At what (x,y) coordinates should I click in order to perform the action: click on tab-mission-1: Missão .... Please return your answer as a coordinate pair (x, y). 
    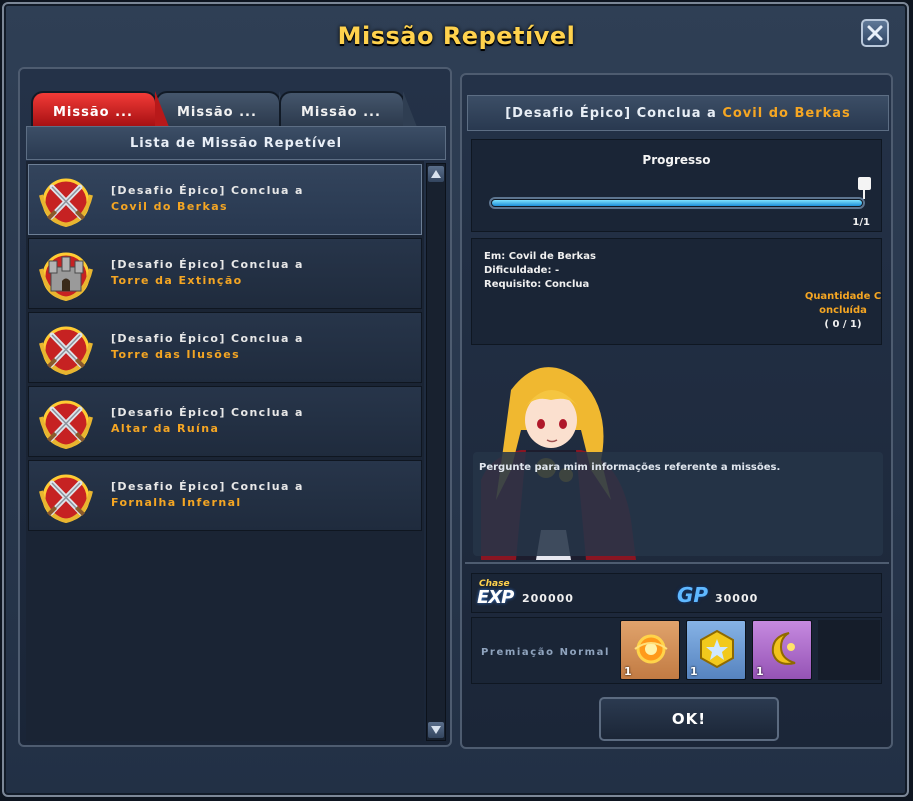
    Looking at the image, I should click on (100, 109).